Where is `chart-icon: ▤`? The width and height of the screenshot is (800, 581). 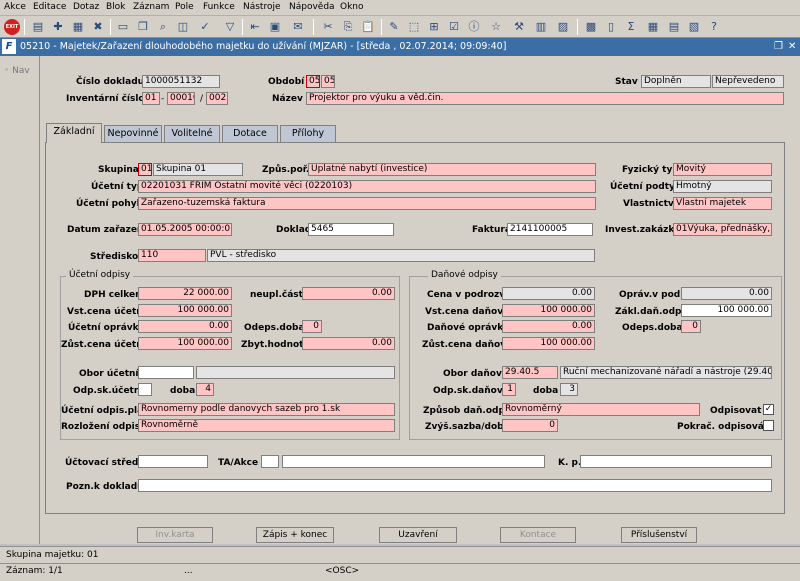
chart-icon: ▤ is located at coordinates (674, 27).